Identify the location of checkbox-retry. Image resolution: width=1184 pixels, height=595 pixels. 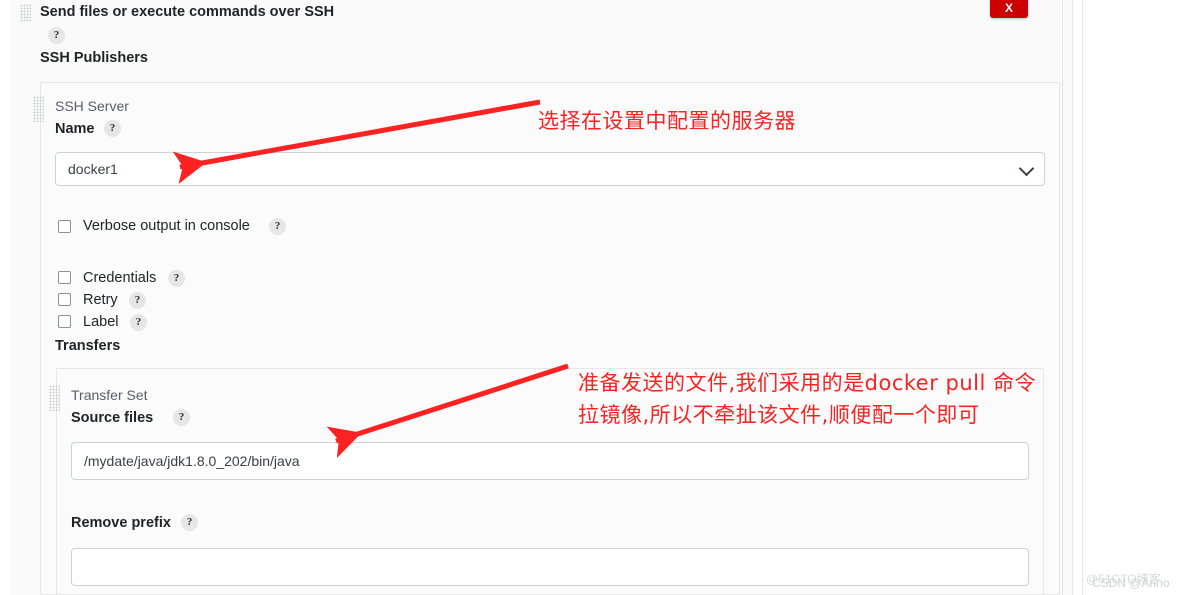
(64, 299).